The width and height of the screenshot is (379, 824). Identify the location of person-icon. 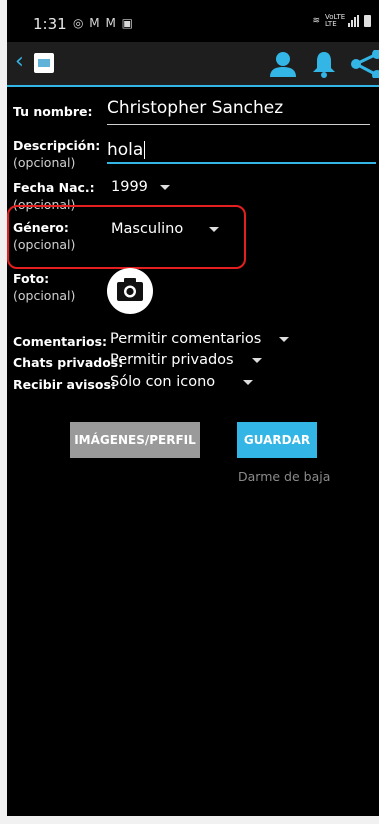
(283, 64).